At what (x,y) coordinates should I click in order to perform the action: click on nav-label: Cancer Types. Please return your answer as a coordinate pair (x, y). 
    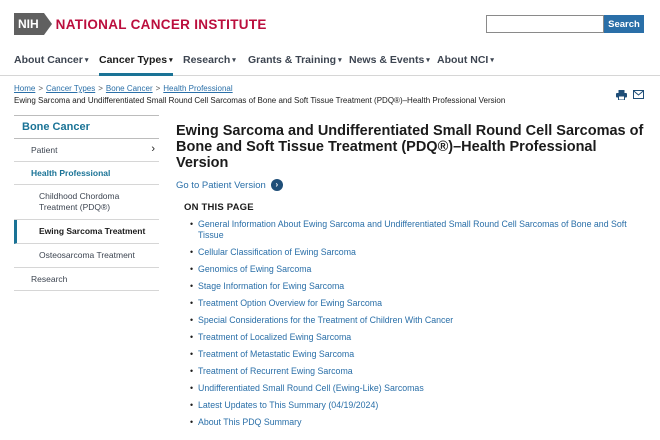
    Looking at the image, I should click on (133, 60).